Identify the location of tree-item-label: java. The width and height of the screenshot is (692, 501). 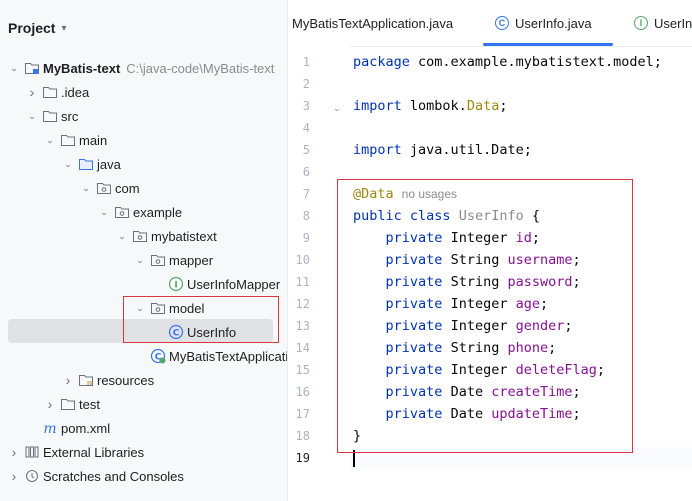
(109, 164).